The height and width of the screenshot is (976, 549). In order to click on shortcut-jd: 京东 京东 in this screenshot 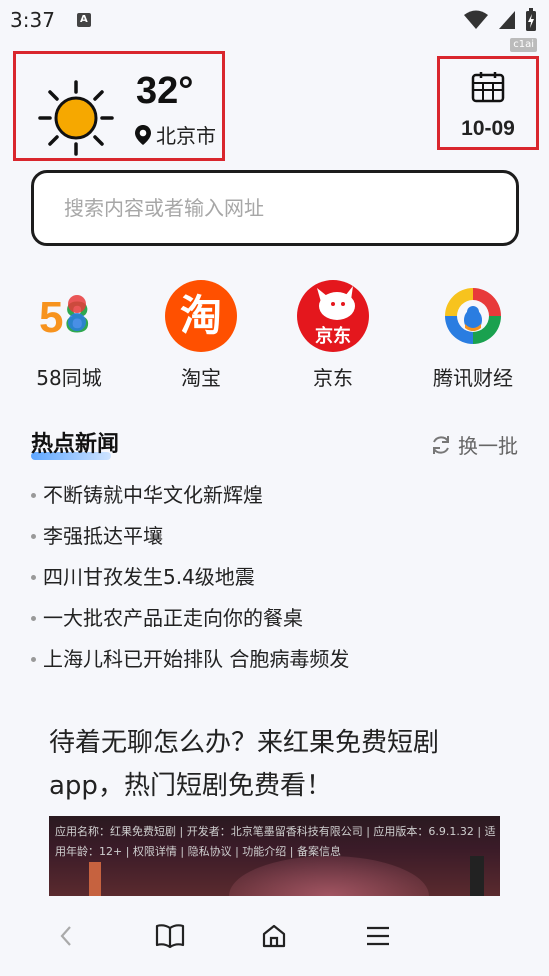, I will do `click(333, 335)`.